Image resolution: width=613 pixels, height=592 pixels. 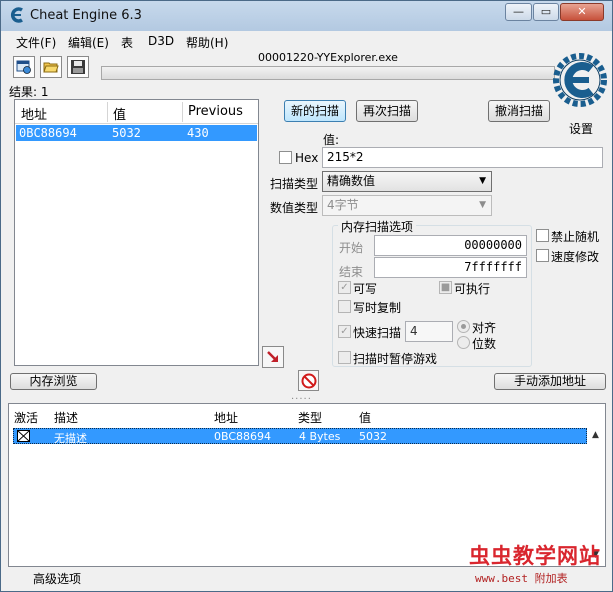 I want to click on last-digits-label: 位数, so click(x=484, y=344).